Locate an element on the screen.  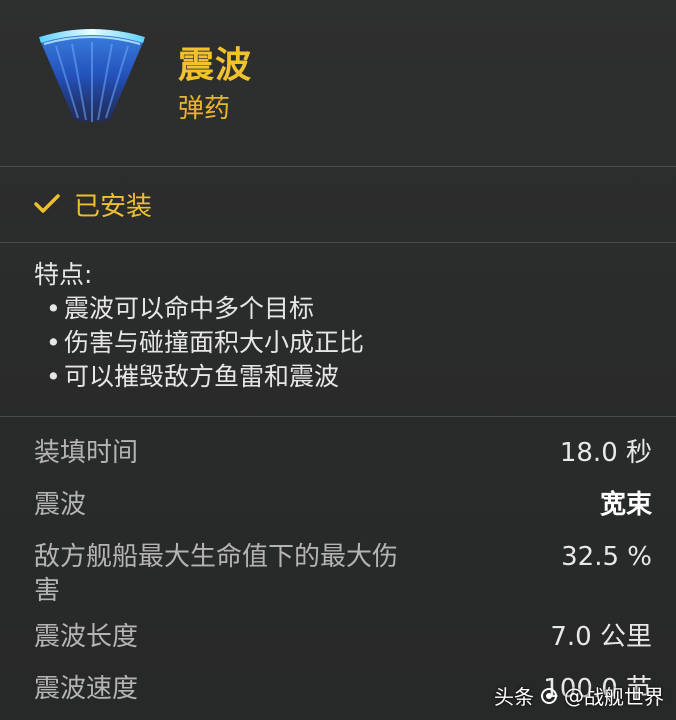
stat-label: 震波长度 is located at coordinates (86, 637).